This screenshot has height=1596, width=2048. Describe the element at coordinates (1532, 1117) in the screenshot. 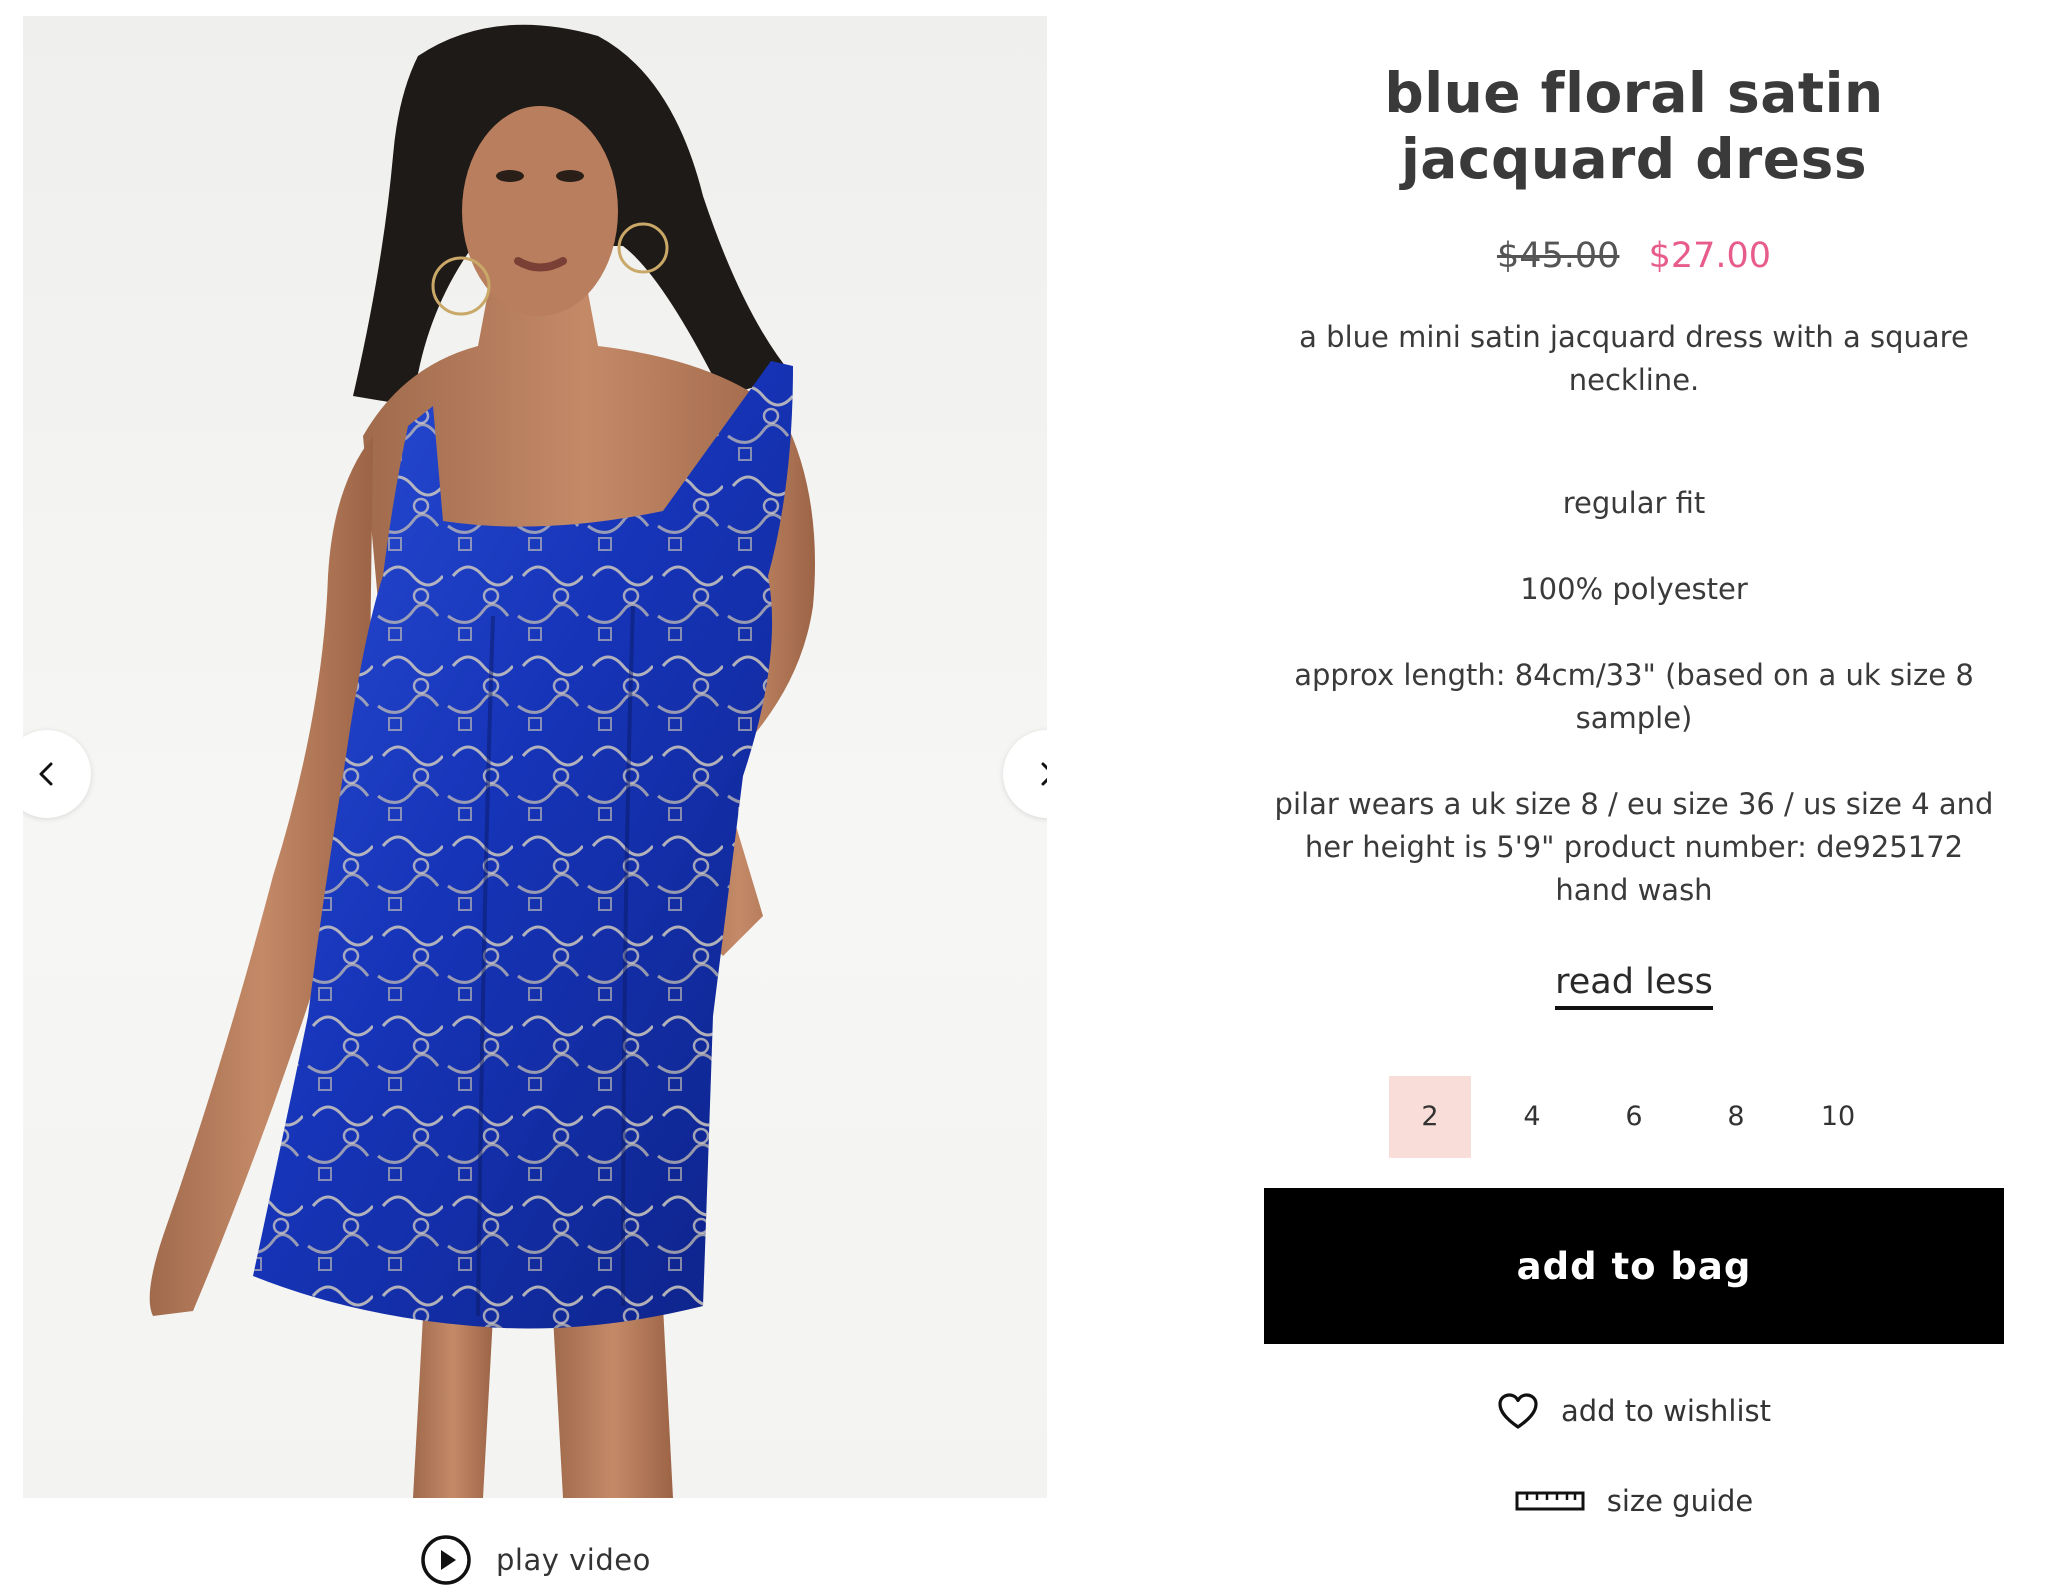

I see `size-option-4: 4` at that location.